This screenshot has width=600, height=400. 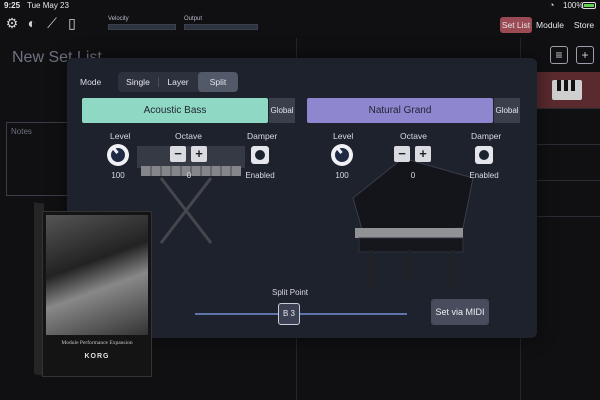 I want to click on part-1-octave-minus-button: −, so click(x=178, y=154).